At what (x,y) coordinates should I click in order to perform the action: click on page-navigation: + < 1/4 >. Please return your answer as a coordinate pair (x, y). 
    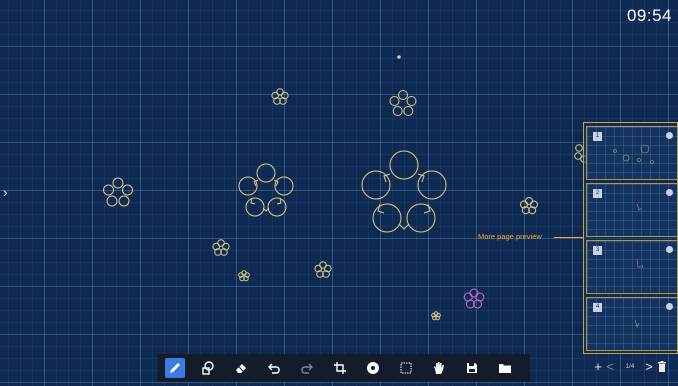
    Looking at the image, I should click on (631, 367).